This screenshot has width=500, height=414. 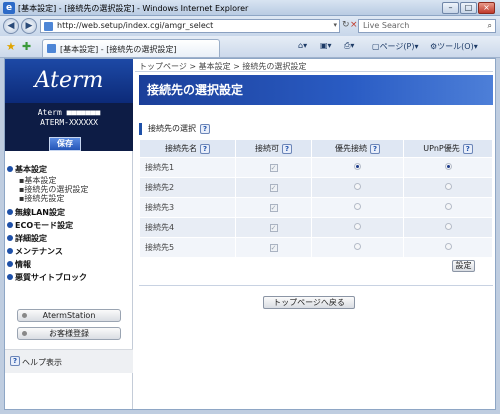 I want to click on device-id: ATERM-XXXXXX, so click(x=69, y=122).